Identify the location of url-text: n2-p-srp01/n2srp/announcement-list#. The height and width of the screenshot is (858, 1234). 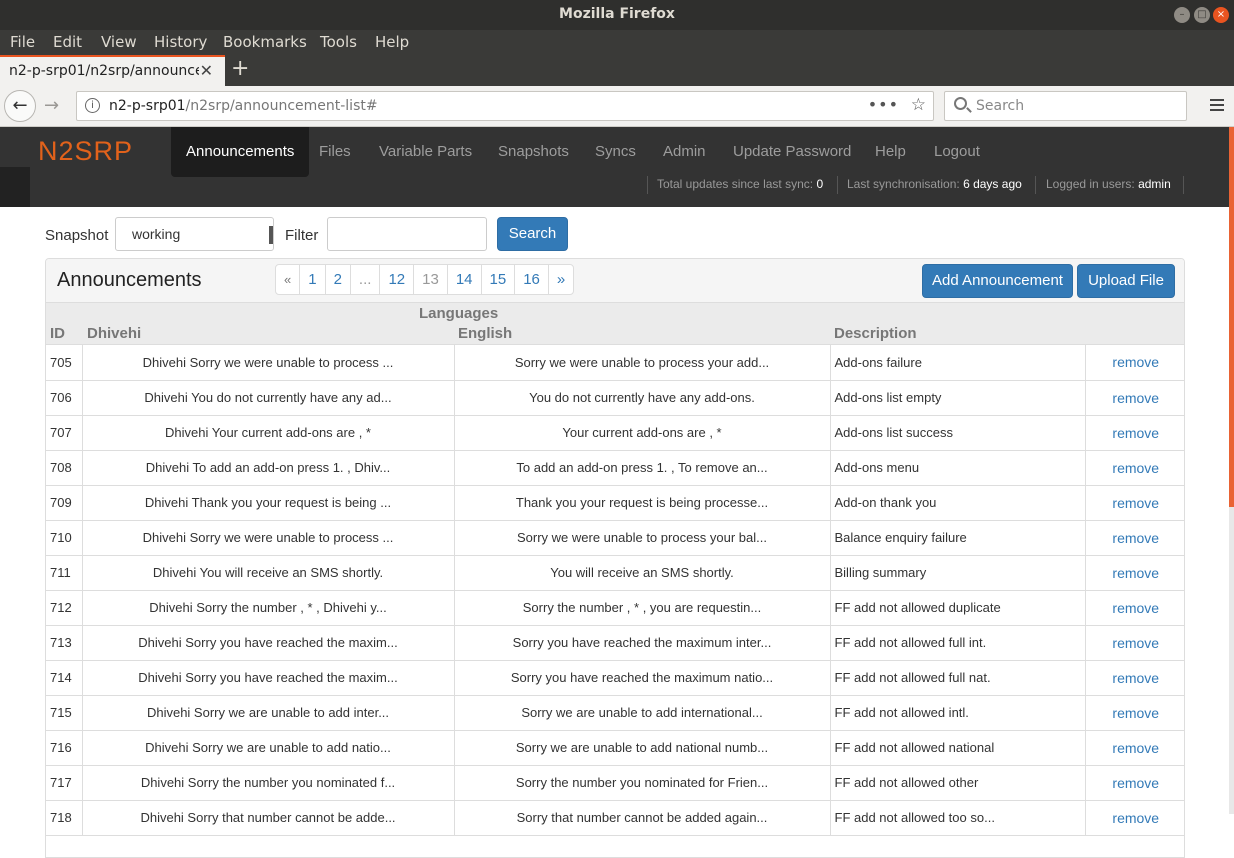
(243, 106).